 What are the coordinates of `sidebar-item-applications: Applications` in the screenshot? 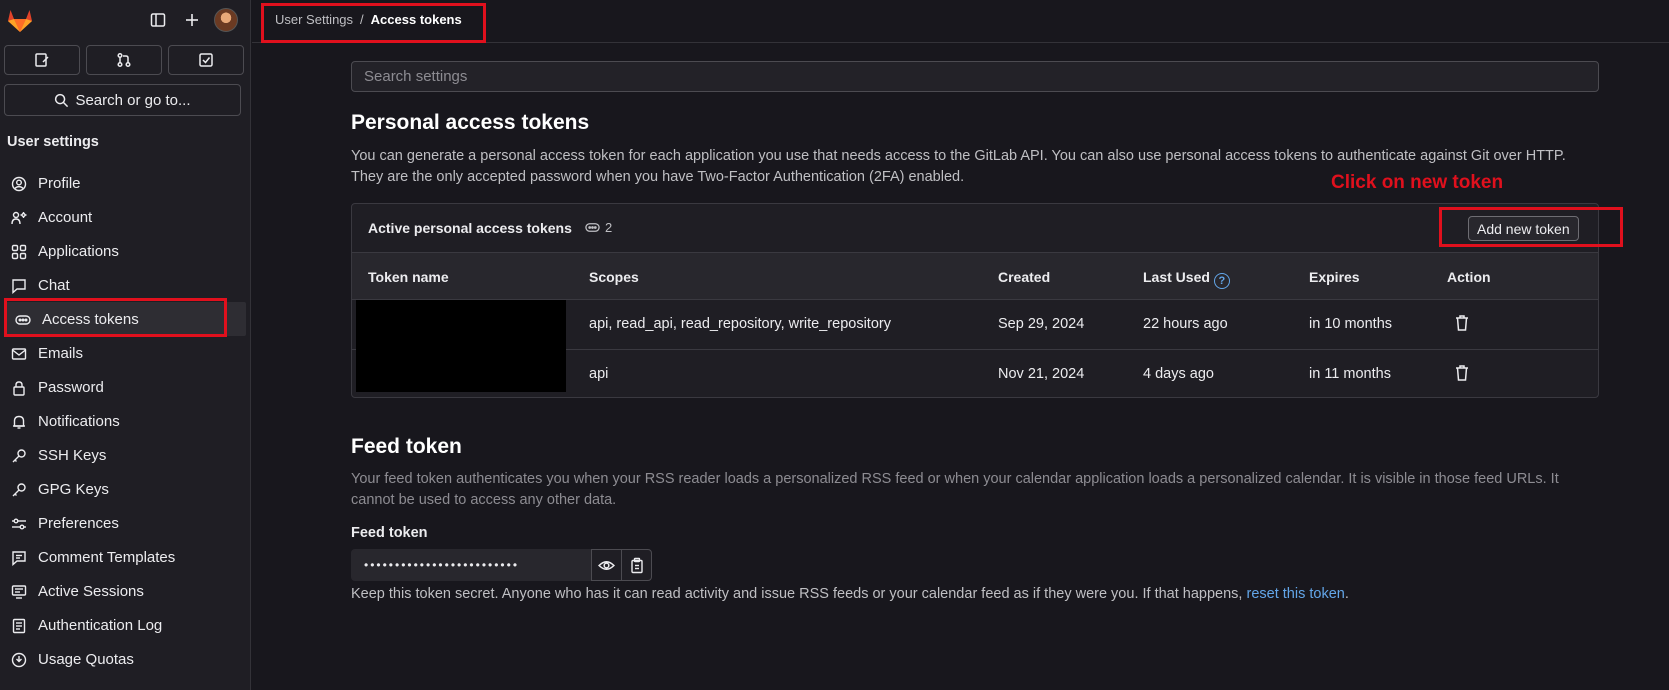 It's located at (125, 251).